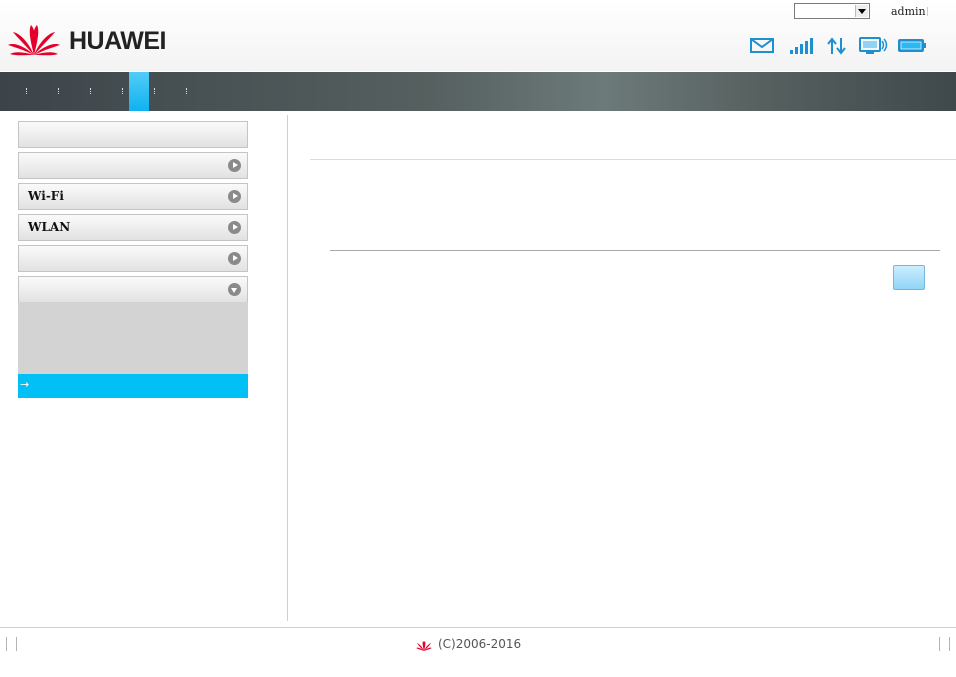  What do you see at coordinates (49, 227) in the screenshot?
I see `sidebar-item-label: WLAN` at bounding box center [49, 227].